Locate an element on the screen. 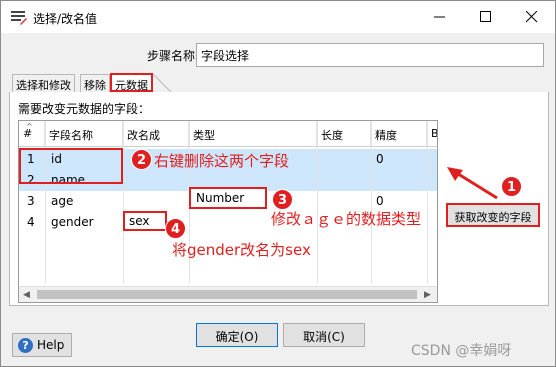 Image resolution: width=556 pixels, height=367 pixels. column-header-num: # is located at coordinates (32, 133).